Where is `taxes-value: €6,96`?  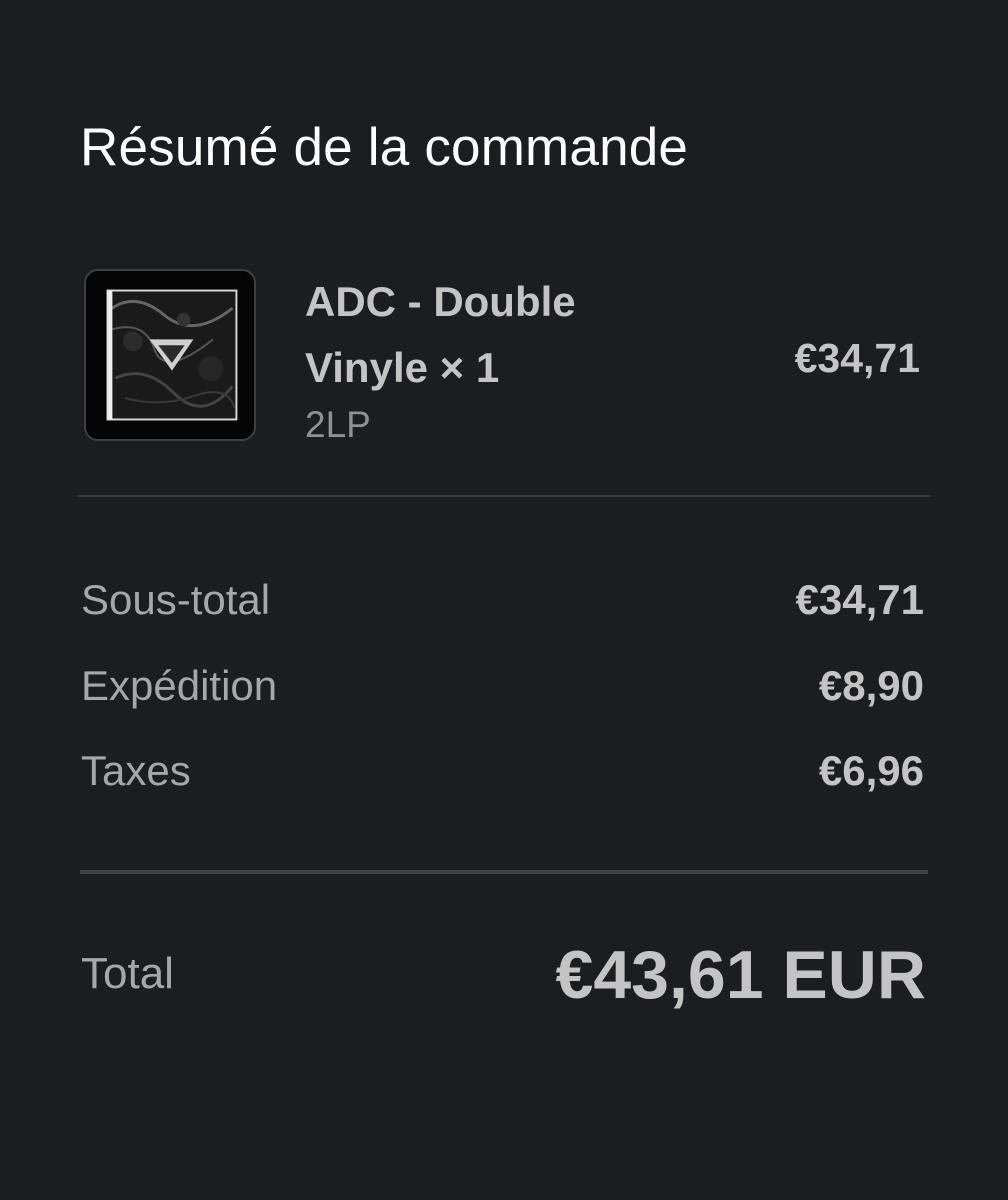
taxes-value: €6,96 is located at coordinates (871, 770).